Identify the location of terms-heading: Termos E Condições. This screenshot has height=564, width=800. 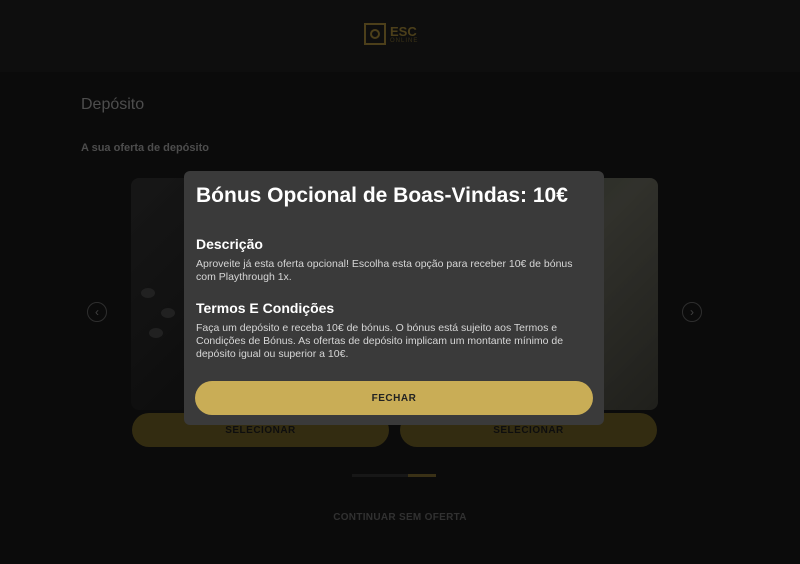
(265, 308).